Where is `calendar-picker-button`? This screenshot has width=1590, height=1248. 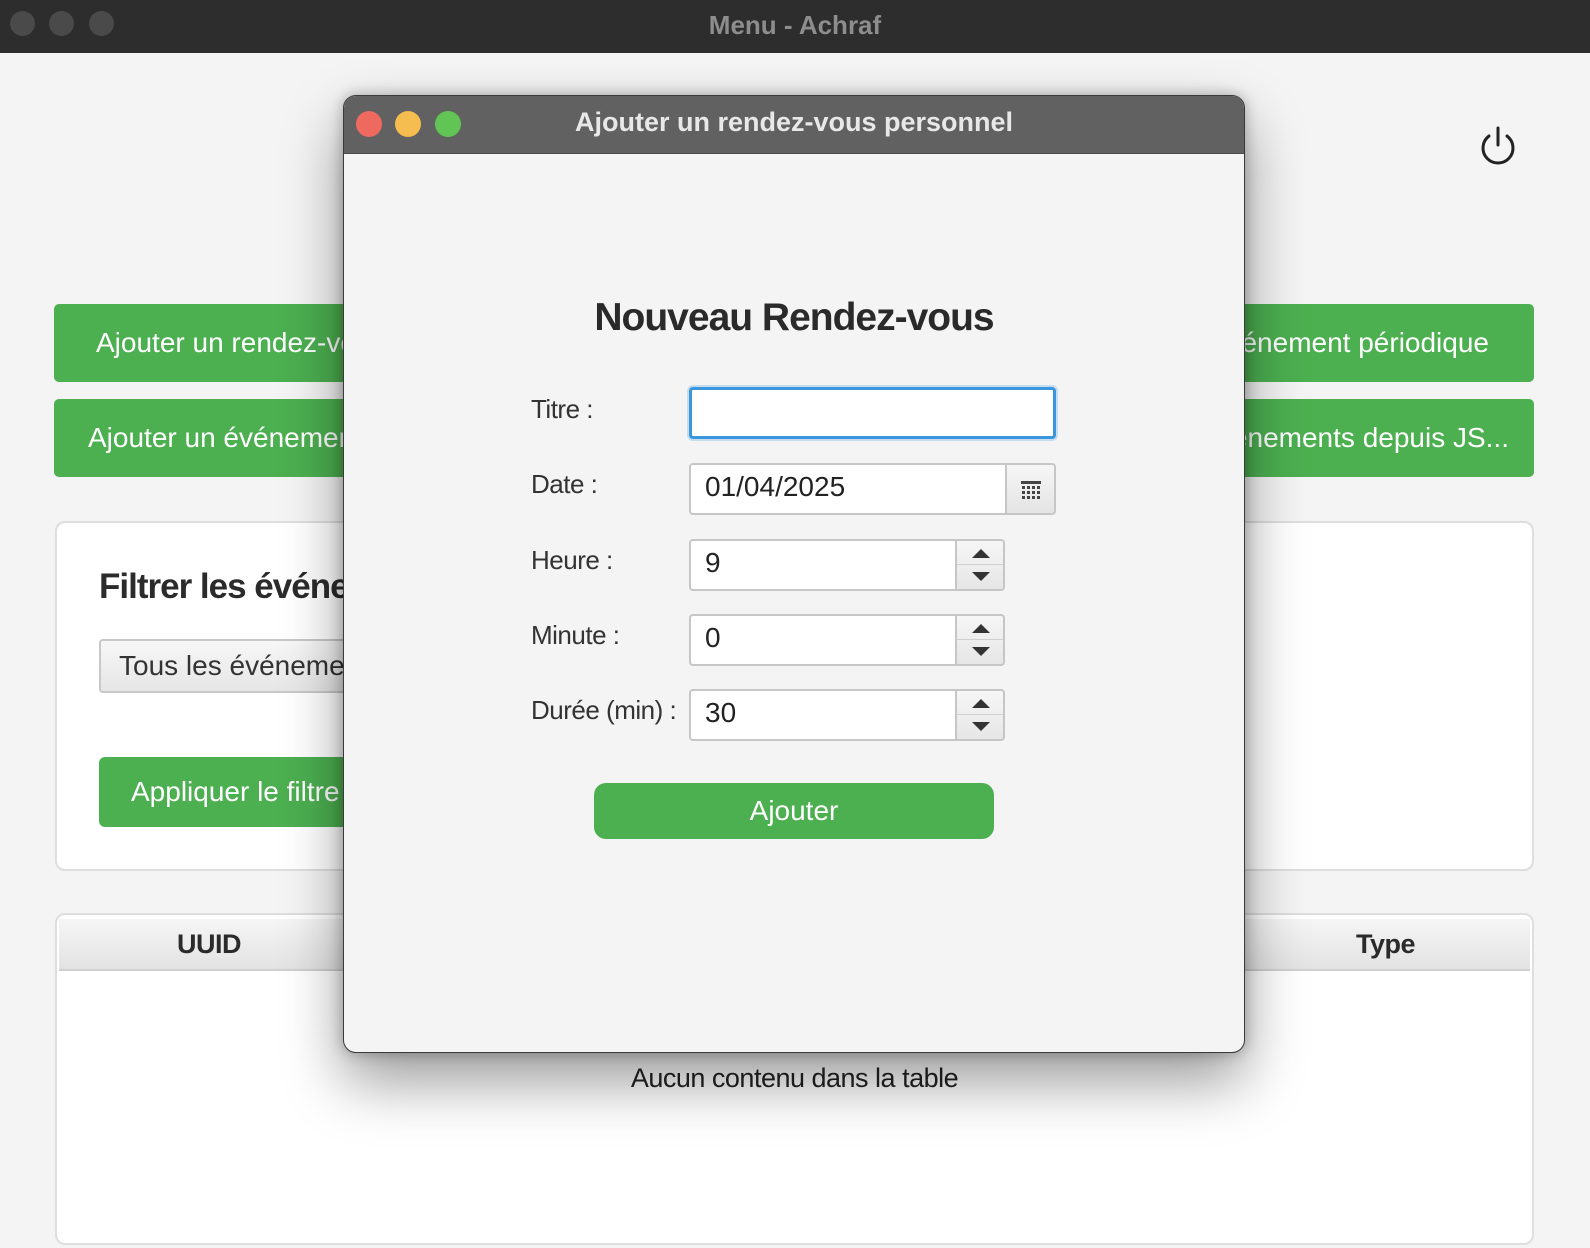 calendar-picker-button is located at coordinates (1030, 489).